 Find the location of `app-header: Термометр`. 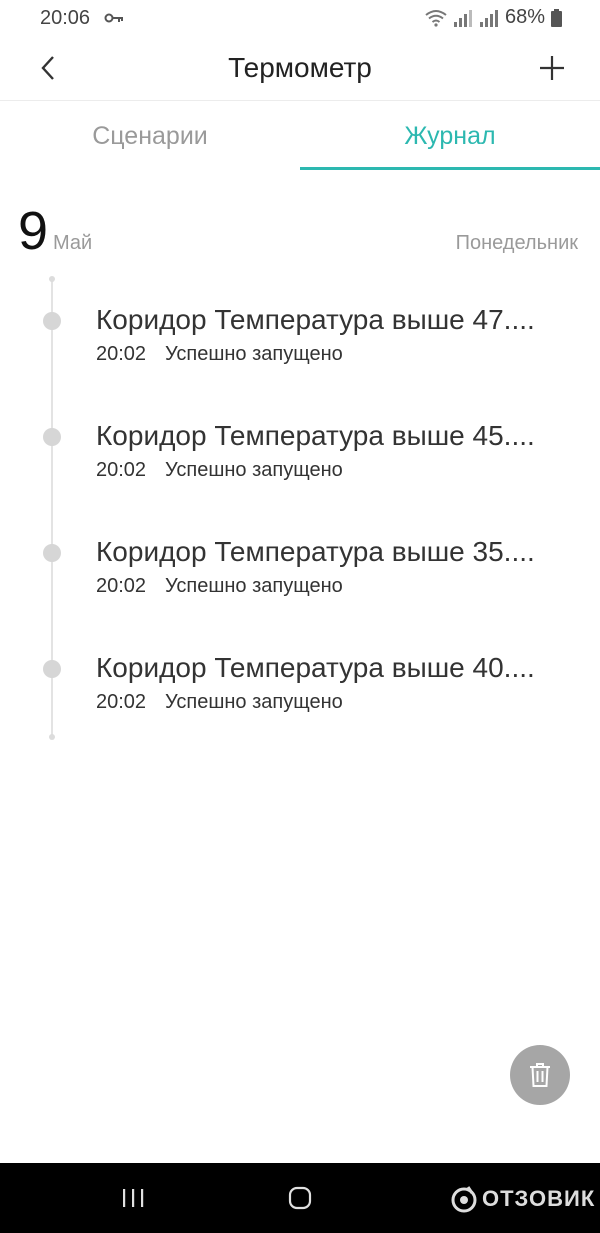

app-header: Термометр is located at coordinates (300, 68).